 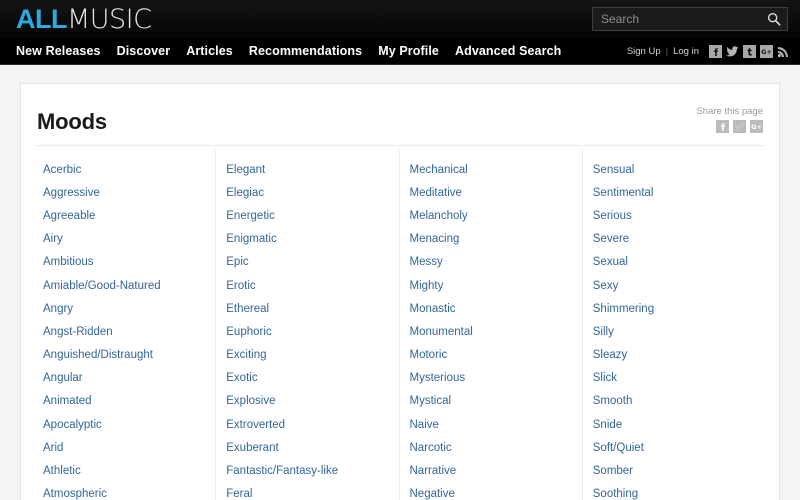 I want to click on mood-link: Sexy, so click(x=674, y=285).